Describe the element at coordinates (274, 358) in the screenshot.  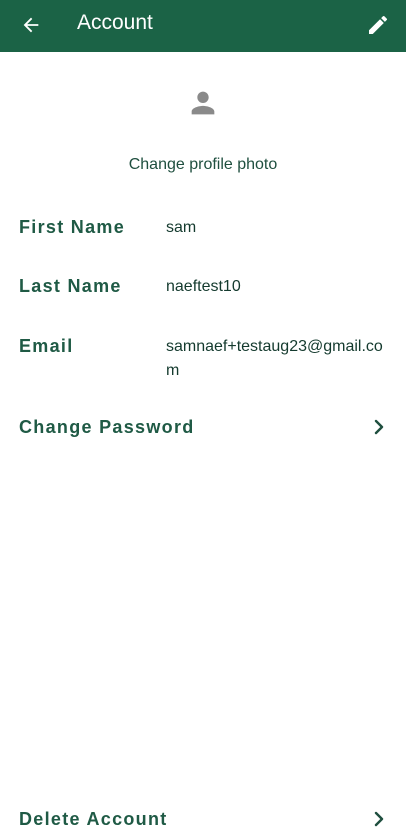
I see `email-value: samnaef+testaug23@gmail.com` at that location.